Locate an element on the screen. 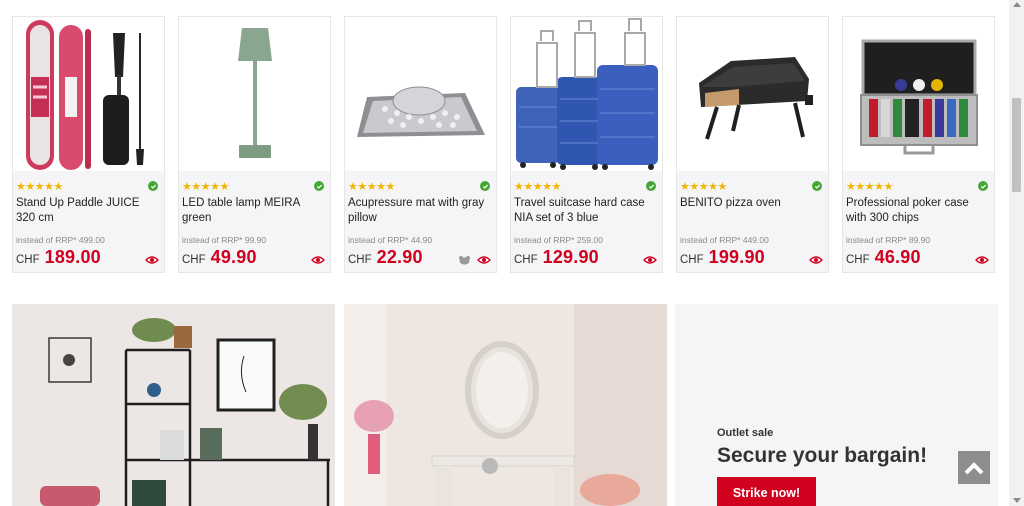 Image resolution: width=1024 pixels, height=506 pixels. product-image-sup is located at coordinates (88, 94).